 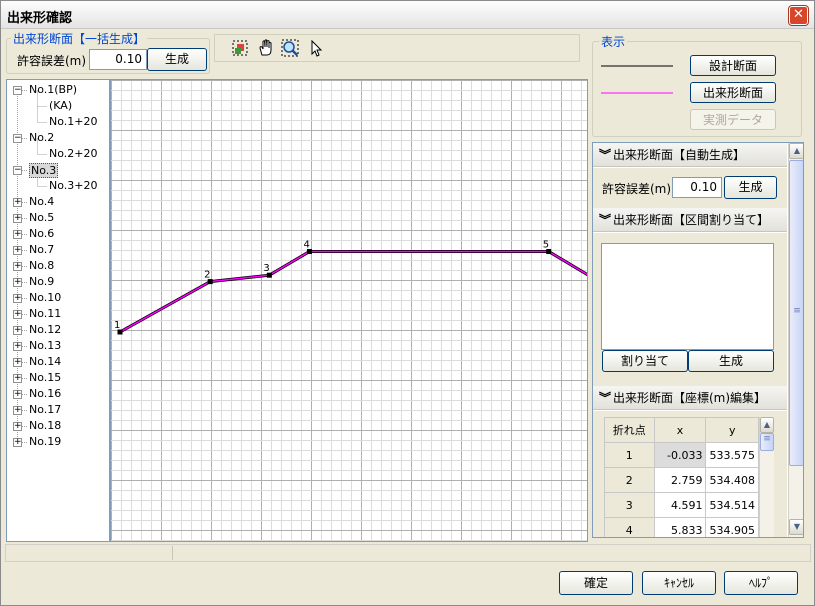 I want to click on range-section-title: 出来形断面【区間割り当て】, so click(x=691, y=220).